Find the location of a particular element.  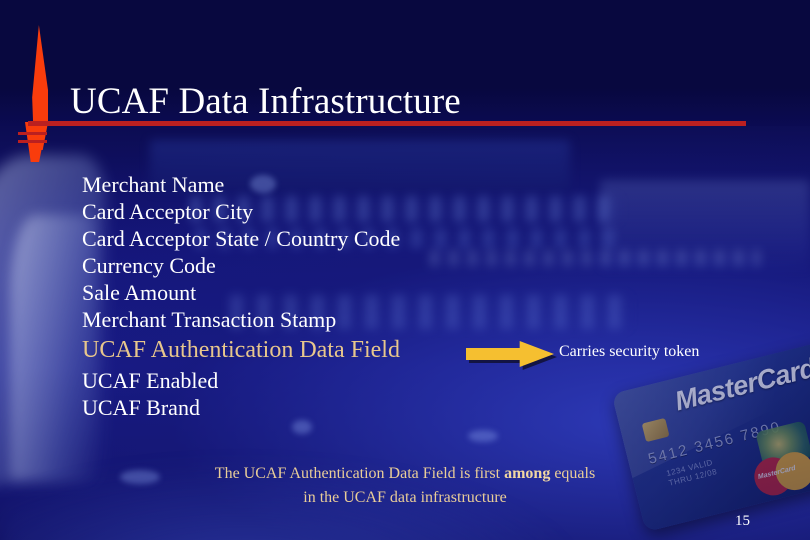

page-title: UCAF Data Infrastructure is located at coordinates (265, 101).